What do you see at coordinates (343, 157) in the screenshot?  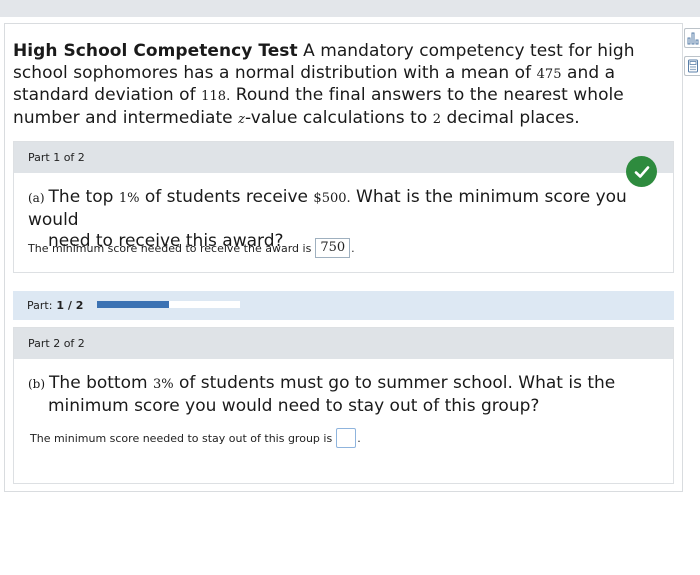 I see `part1-header: Part 1 of 2` at bounding box center [343, 157].